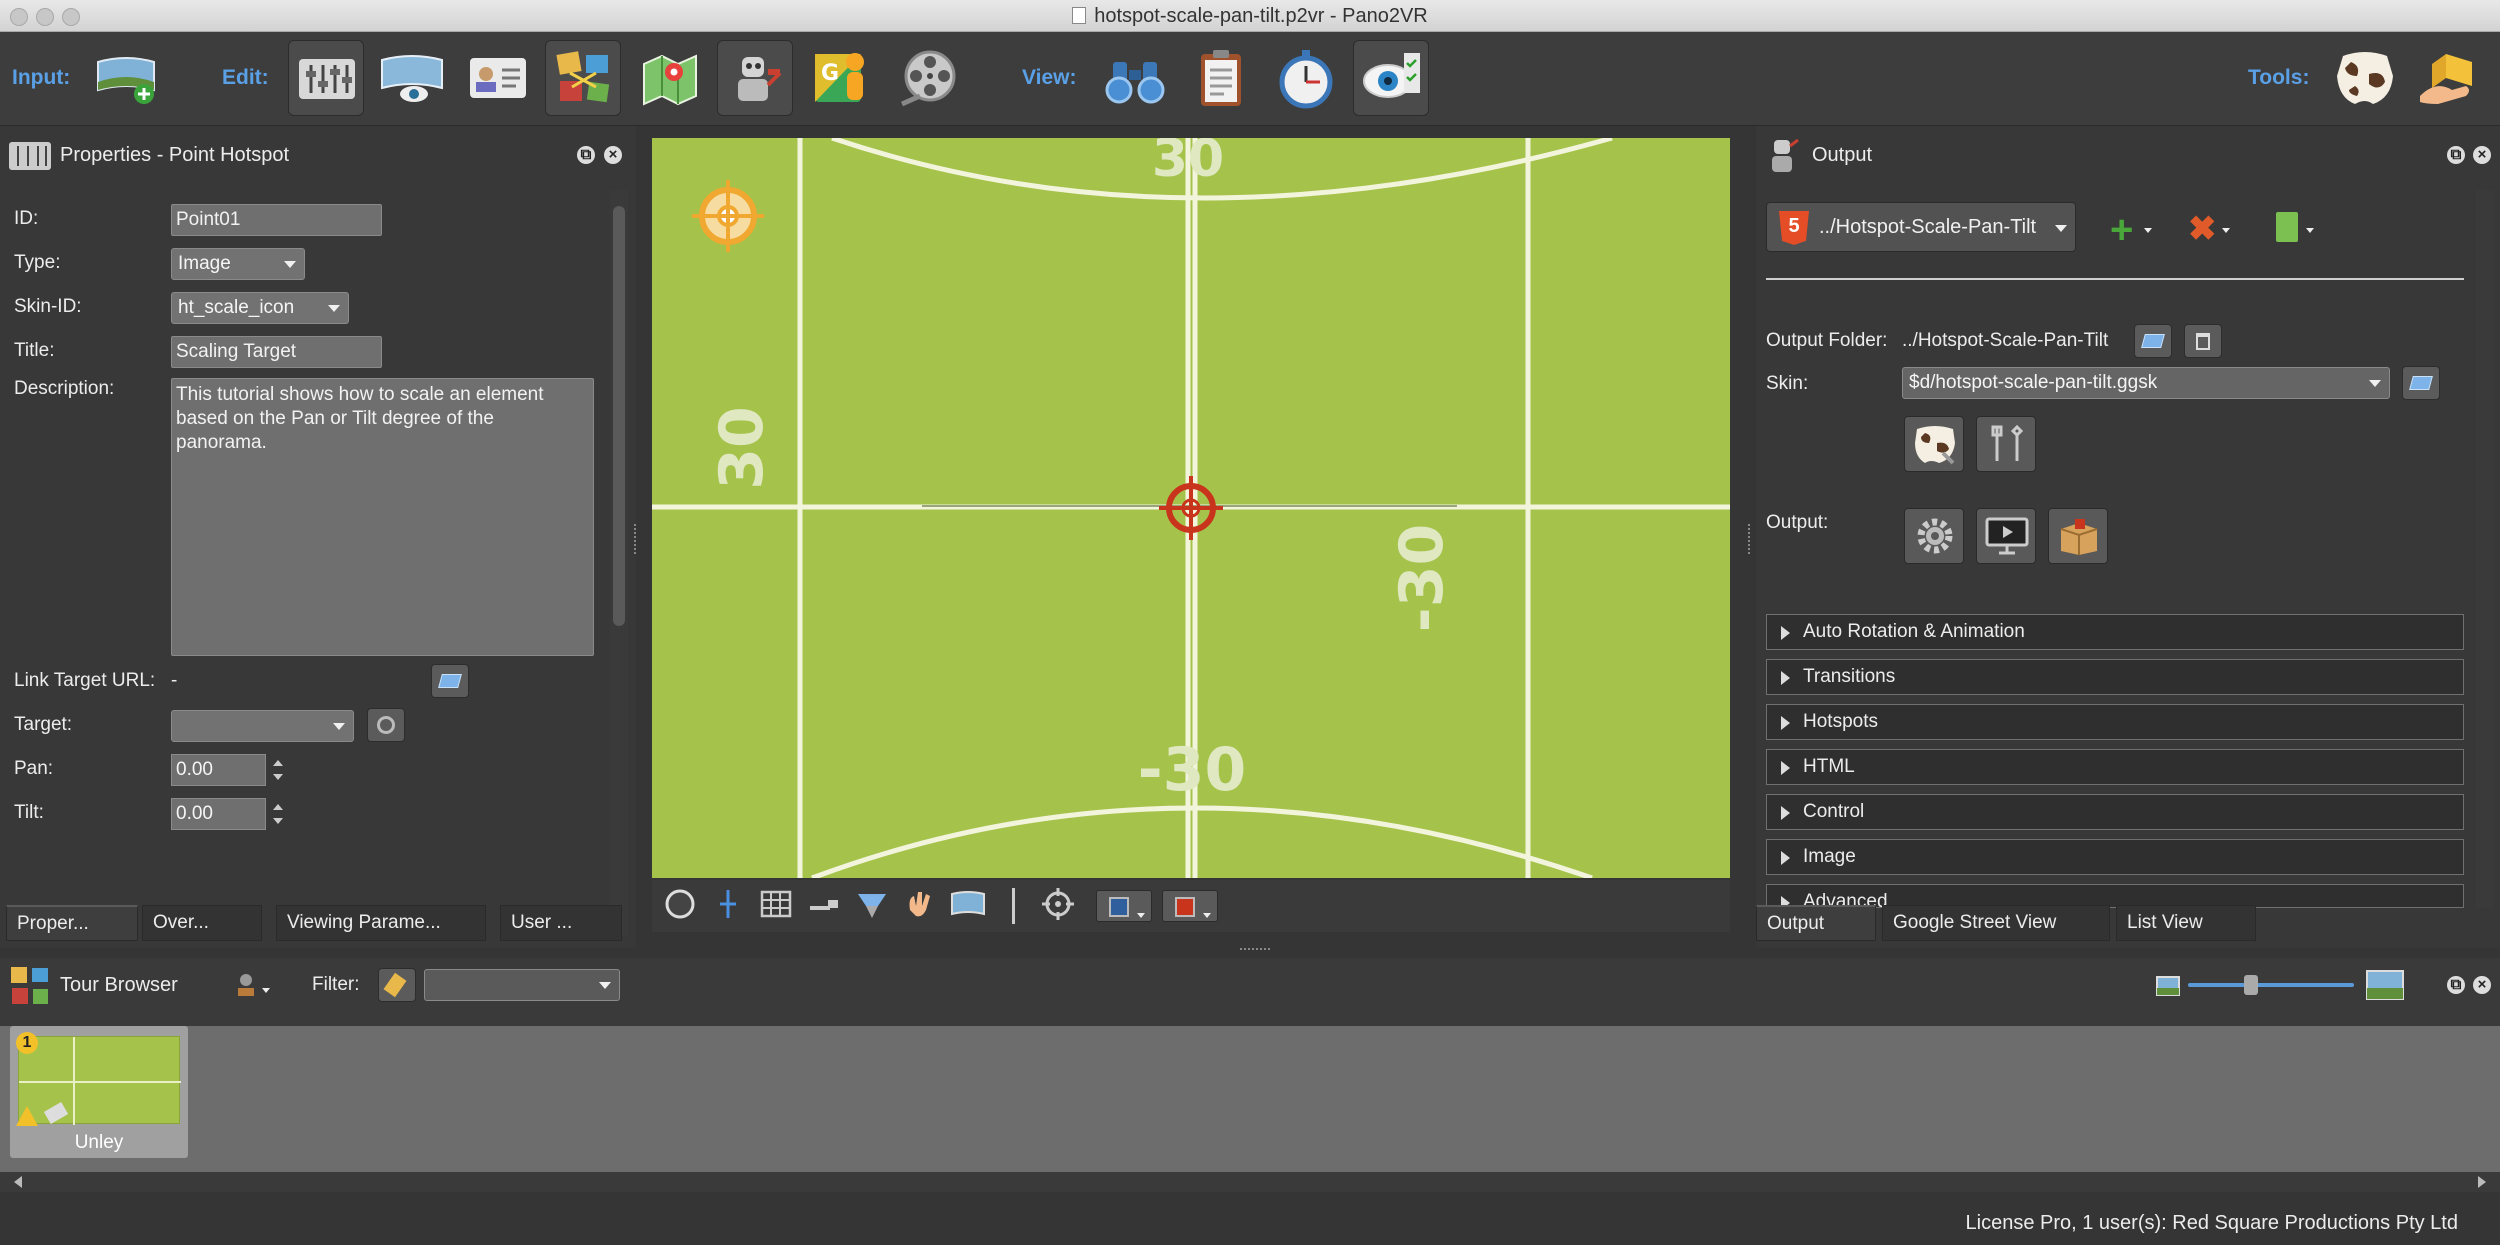 This screenshot has width=2500, height=1245. What do you see at coordinates (174, 155) in the screenshot?
I see `properties-panel-title: Properties - Point Hotspot` at bounding box center [174, 155].